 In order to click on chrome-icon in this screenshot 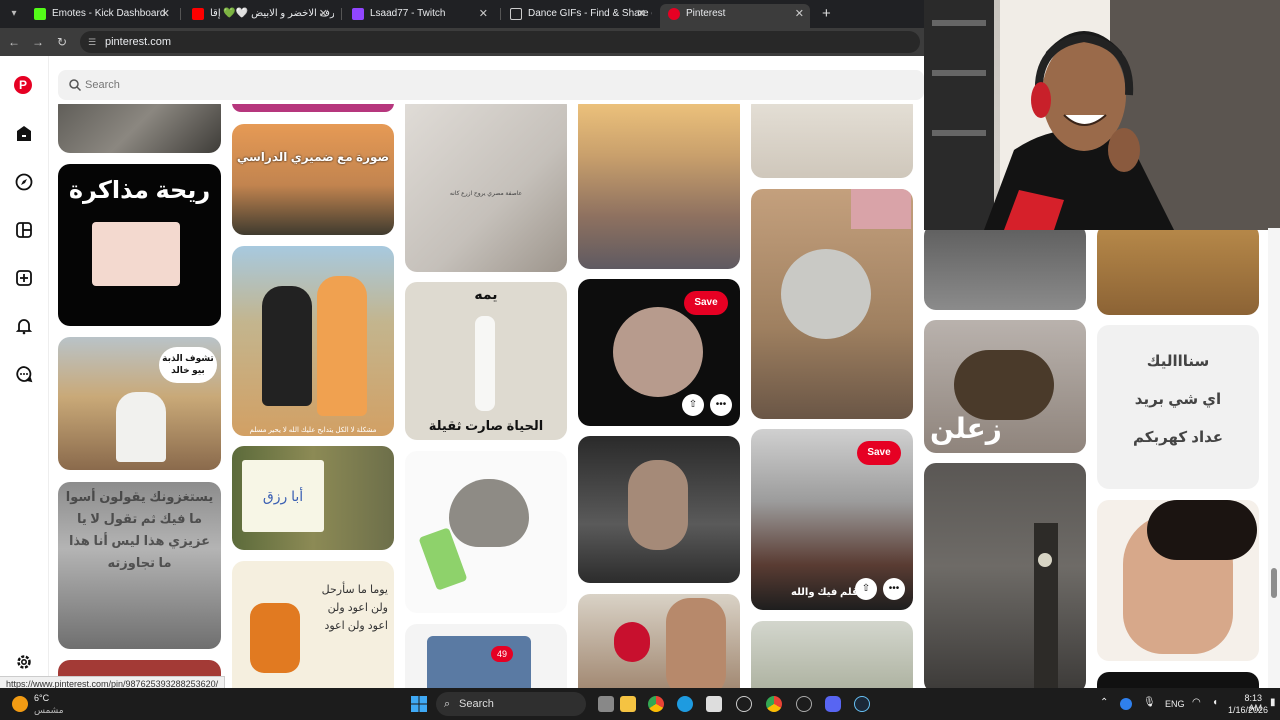, I will do `click(656, 704)`.